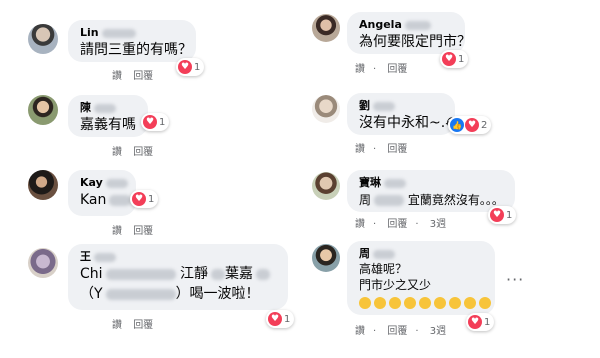 The width and height of the screenshot is (600, 358). What do you see at coordinates (132, 41) in the screenshot?
I see `comment-bubble: Lin 請問三重的有嗎？` at bounding box center [132, 41].